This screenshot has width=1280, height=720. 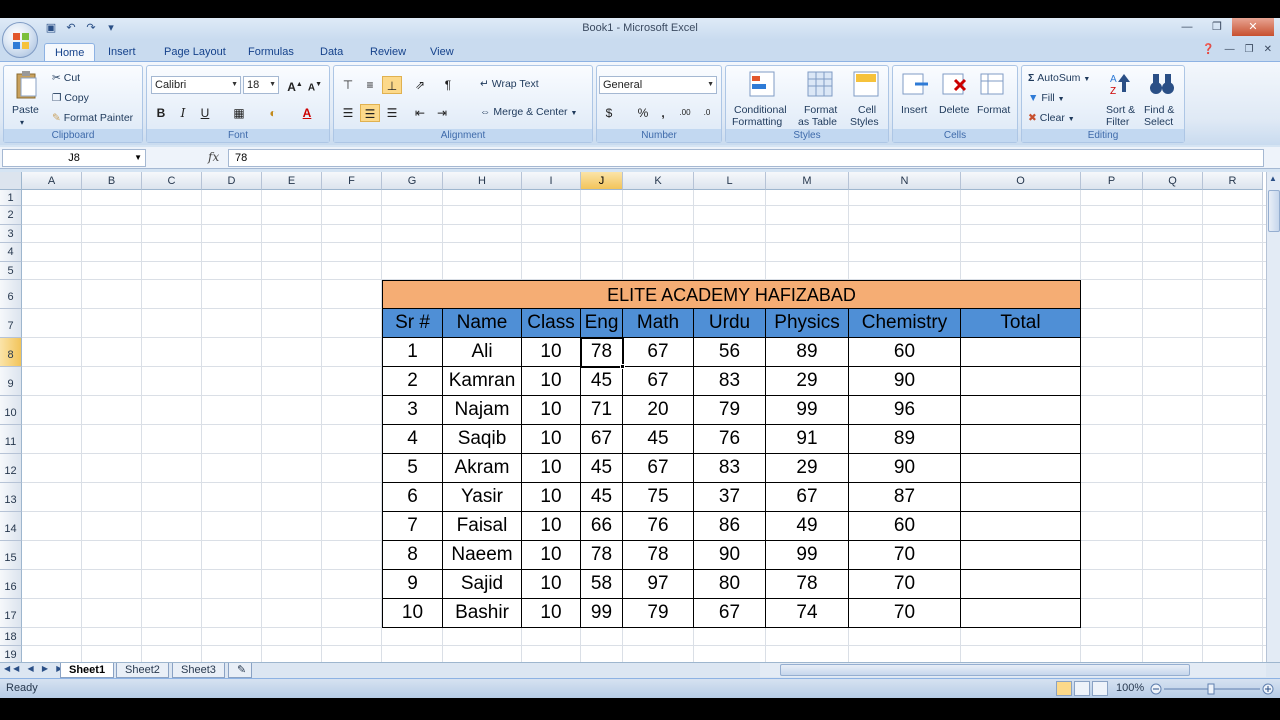 I want to click on table-header-cell: Chemistry, so click(x=905, y=323).